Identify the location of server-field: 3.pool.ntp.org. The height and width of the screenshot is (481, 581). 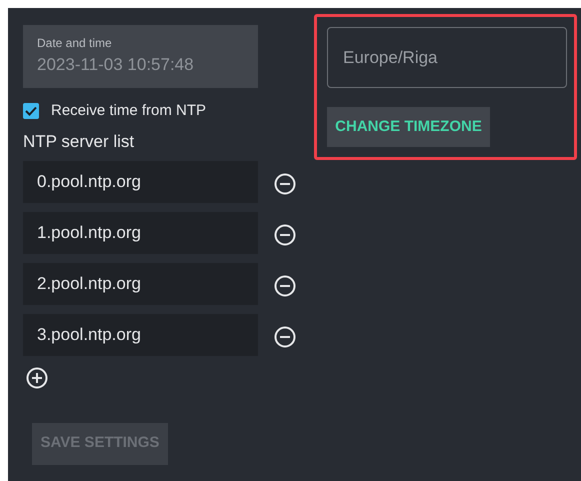
(140, 335).